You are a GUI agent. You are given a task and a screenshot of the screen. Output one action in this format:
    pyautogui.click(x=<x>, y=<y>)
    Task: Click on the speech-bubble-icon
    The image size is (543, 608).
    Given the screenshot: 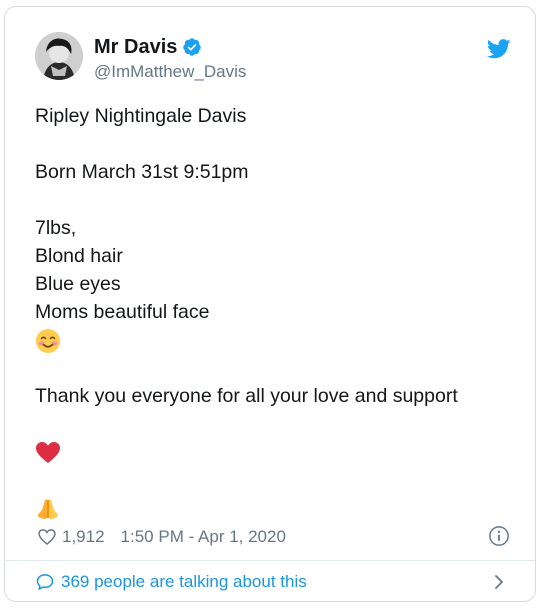 What is the action you would take?
    pyautogui.click(x=45, y=582)
    